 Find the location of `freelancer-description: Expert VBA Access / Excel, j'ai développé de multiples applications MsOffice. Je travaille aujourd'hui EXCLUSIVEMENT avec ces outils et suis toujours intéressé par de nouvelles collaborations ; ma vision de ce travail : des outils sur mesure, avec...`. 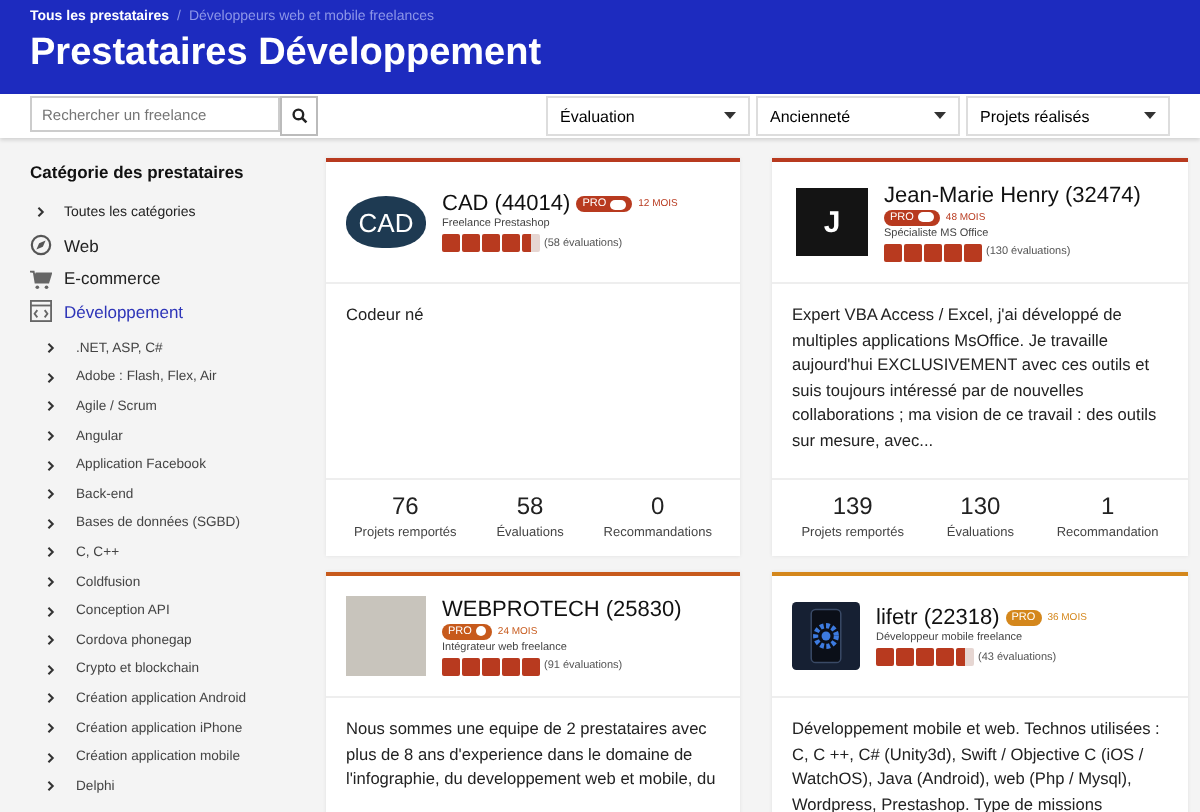

freelancer-description: Expert VBA Access / Excel, j'ai développé de multiples applications MsOffice. Je travaille aujourd'hui EXCLUSIVEMENT avec ces outils et suis toujours intéressé par de nouvelles collaborations ; ma vision de ce travail : des outils sur mesure, avec... is located at coordinates (974, 378).